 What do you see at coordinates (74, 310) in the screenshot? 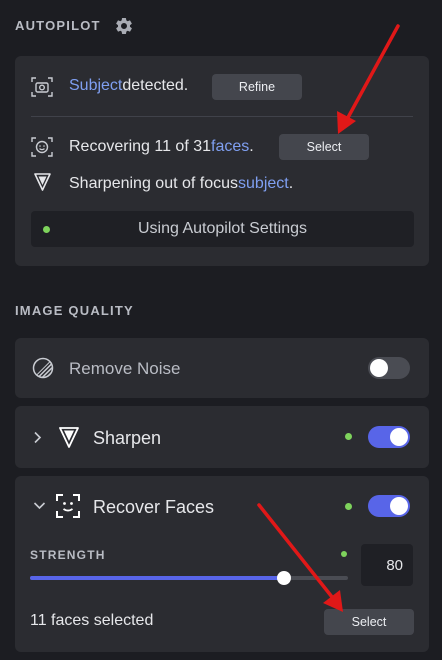
I see `image-quality-title: IMAGE QUALITY` at bounding box center [74, 310].